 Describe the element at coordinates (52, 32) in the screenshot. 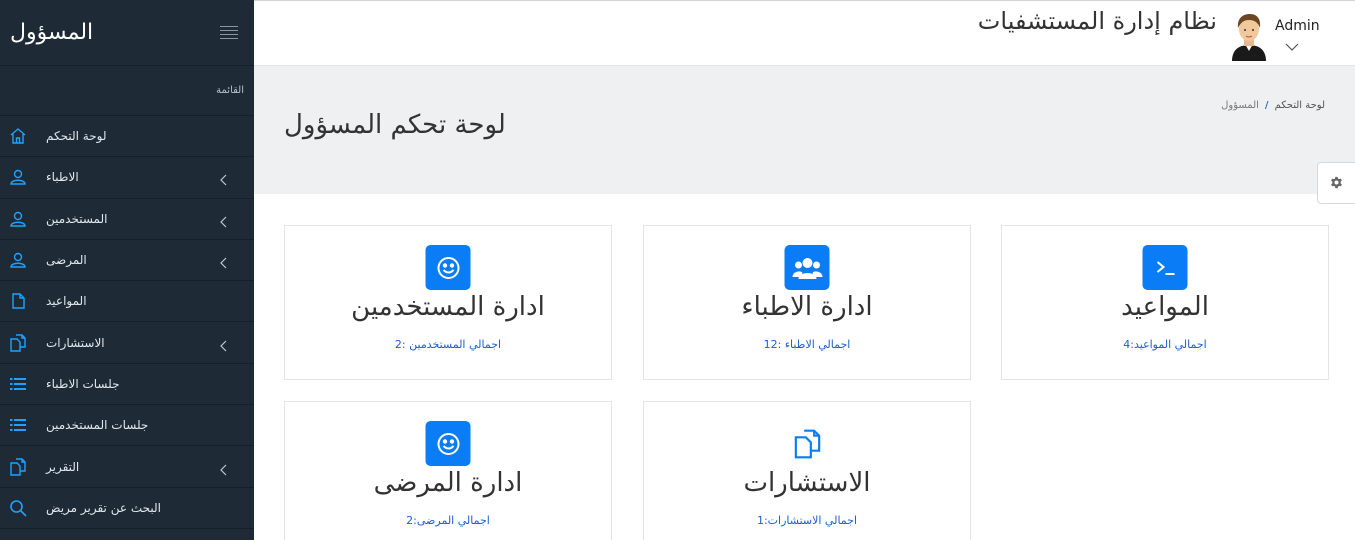

I see `sidebar-brand: المسؤول` at that location.